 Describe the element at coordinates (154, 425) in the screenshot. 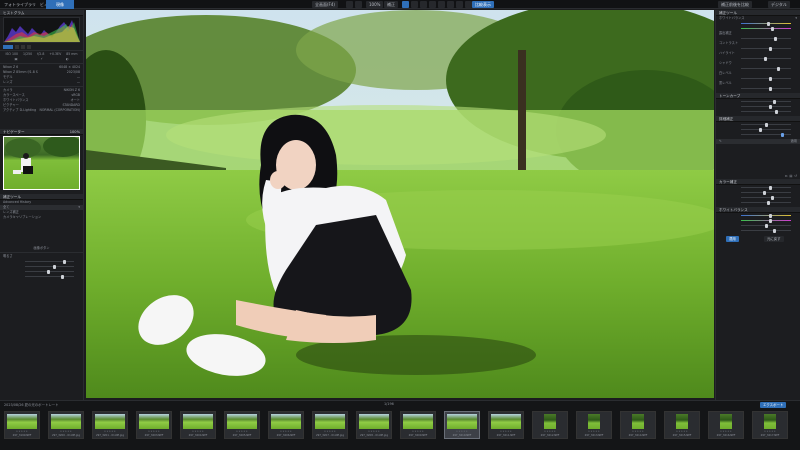

I see `filmstrip-thumb: ★★★★★ 297_3203.NEF` at that location.